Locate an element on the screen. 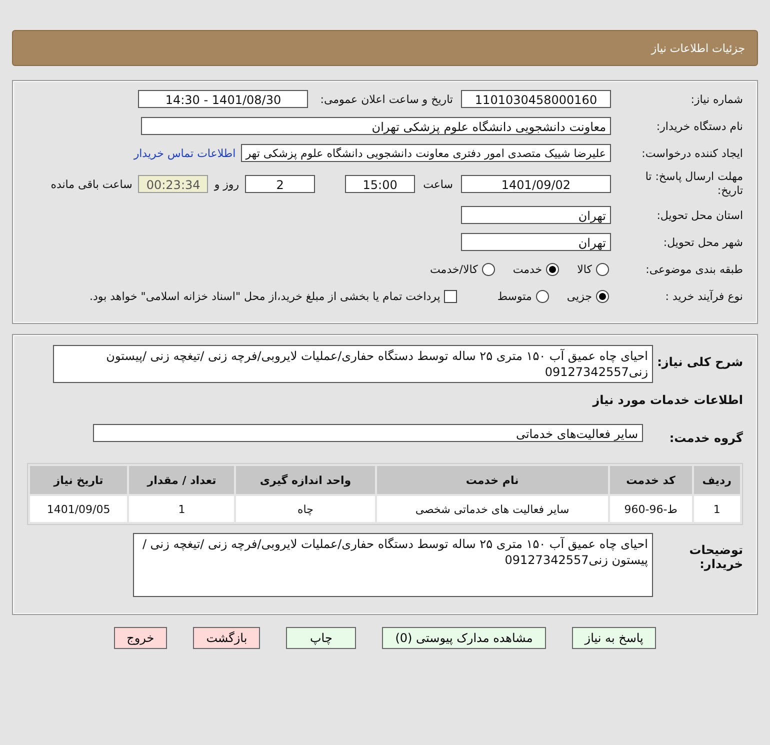 The image size is (770, 745). radio-label: جزیی is located at coordinates (579, 296).